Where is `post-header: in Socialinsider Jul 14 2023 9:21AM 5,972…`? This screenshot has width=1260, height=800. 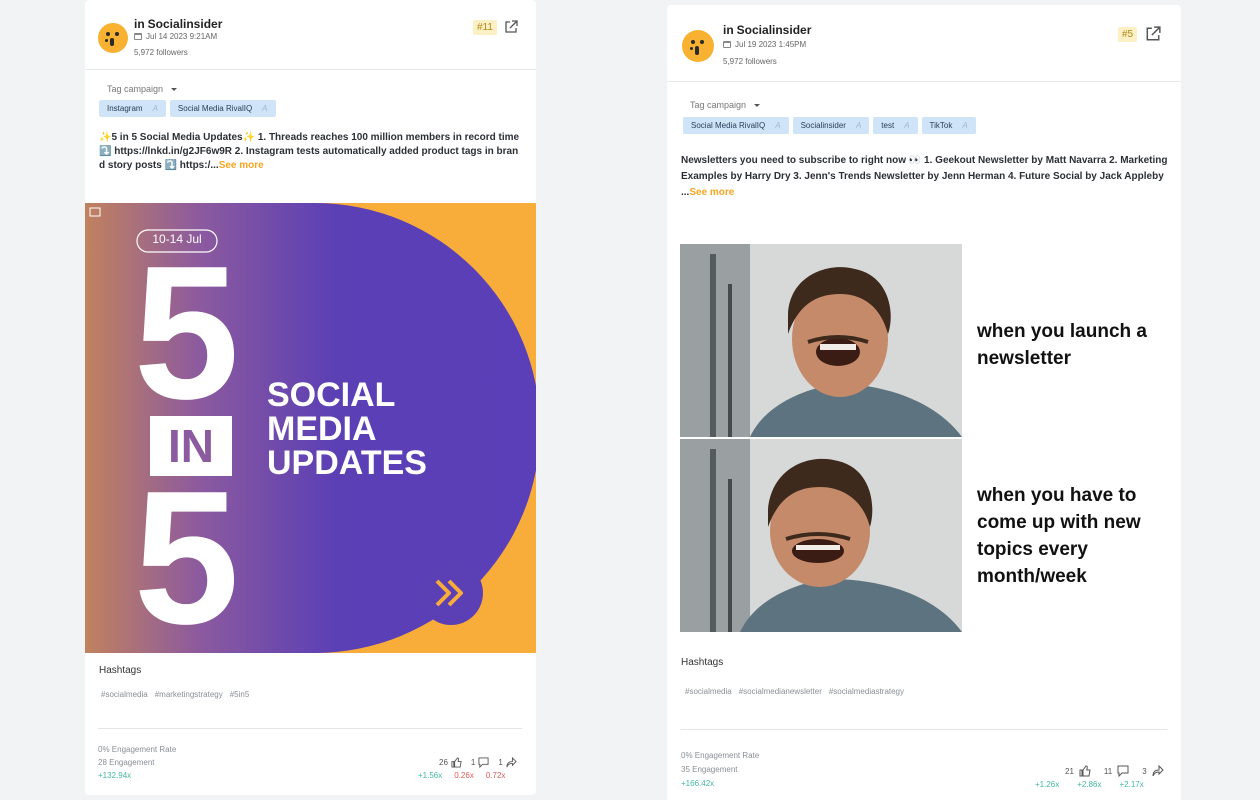 post-header: in Socialinsider Jul 14 2023 9:21AM 5,972… is located at coordinates (310, 35).